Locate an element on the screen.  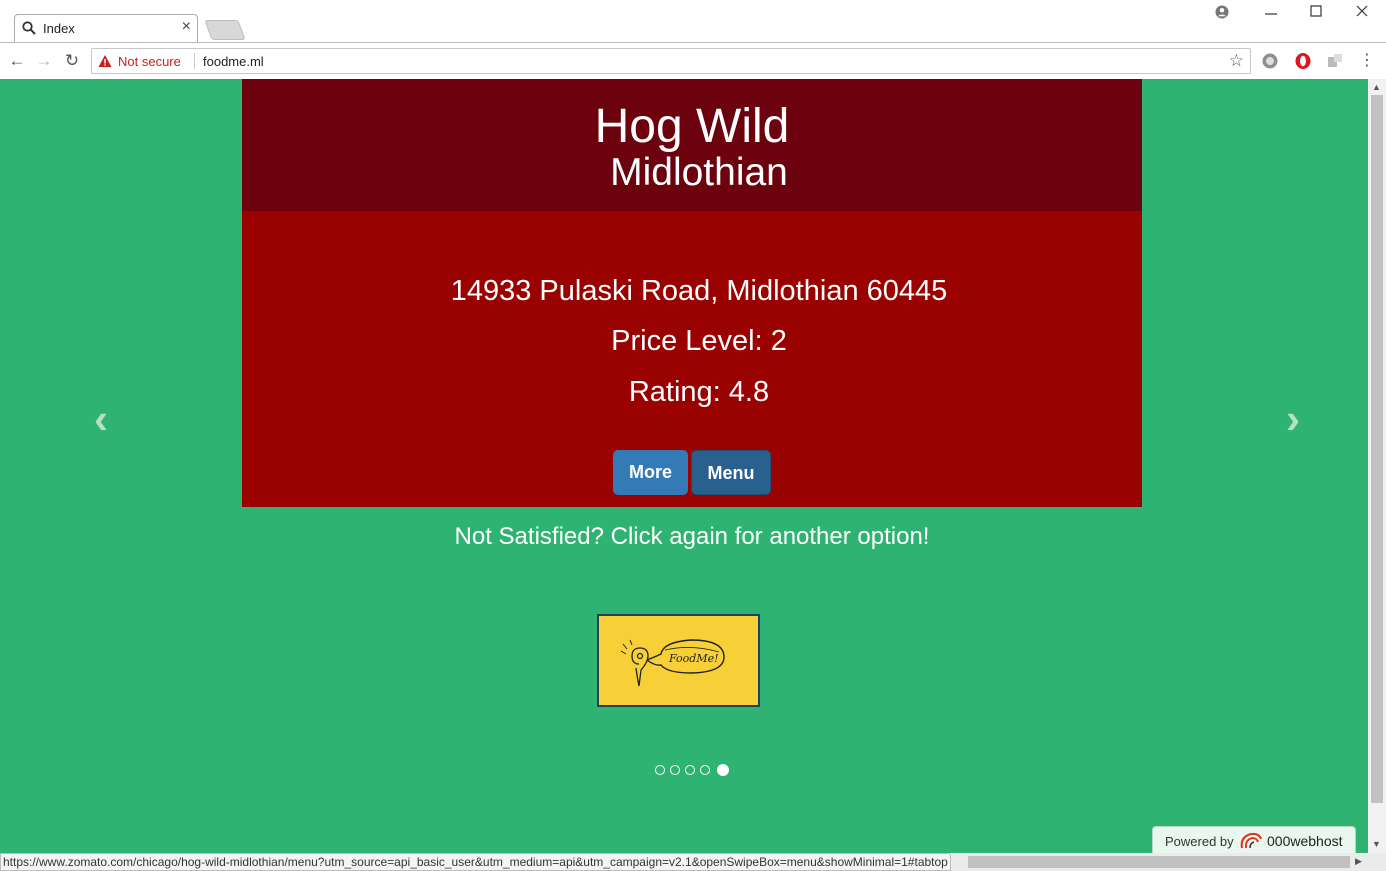
horizontal-scrollbar-thumb is located at coordinates (1159, 862).